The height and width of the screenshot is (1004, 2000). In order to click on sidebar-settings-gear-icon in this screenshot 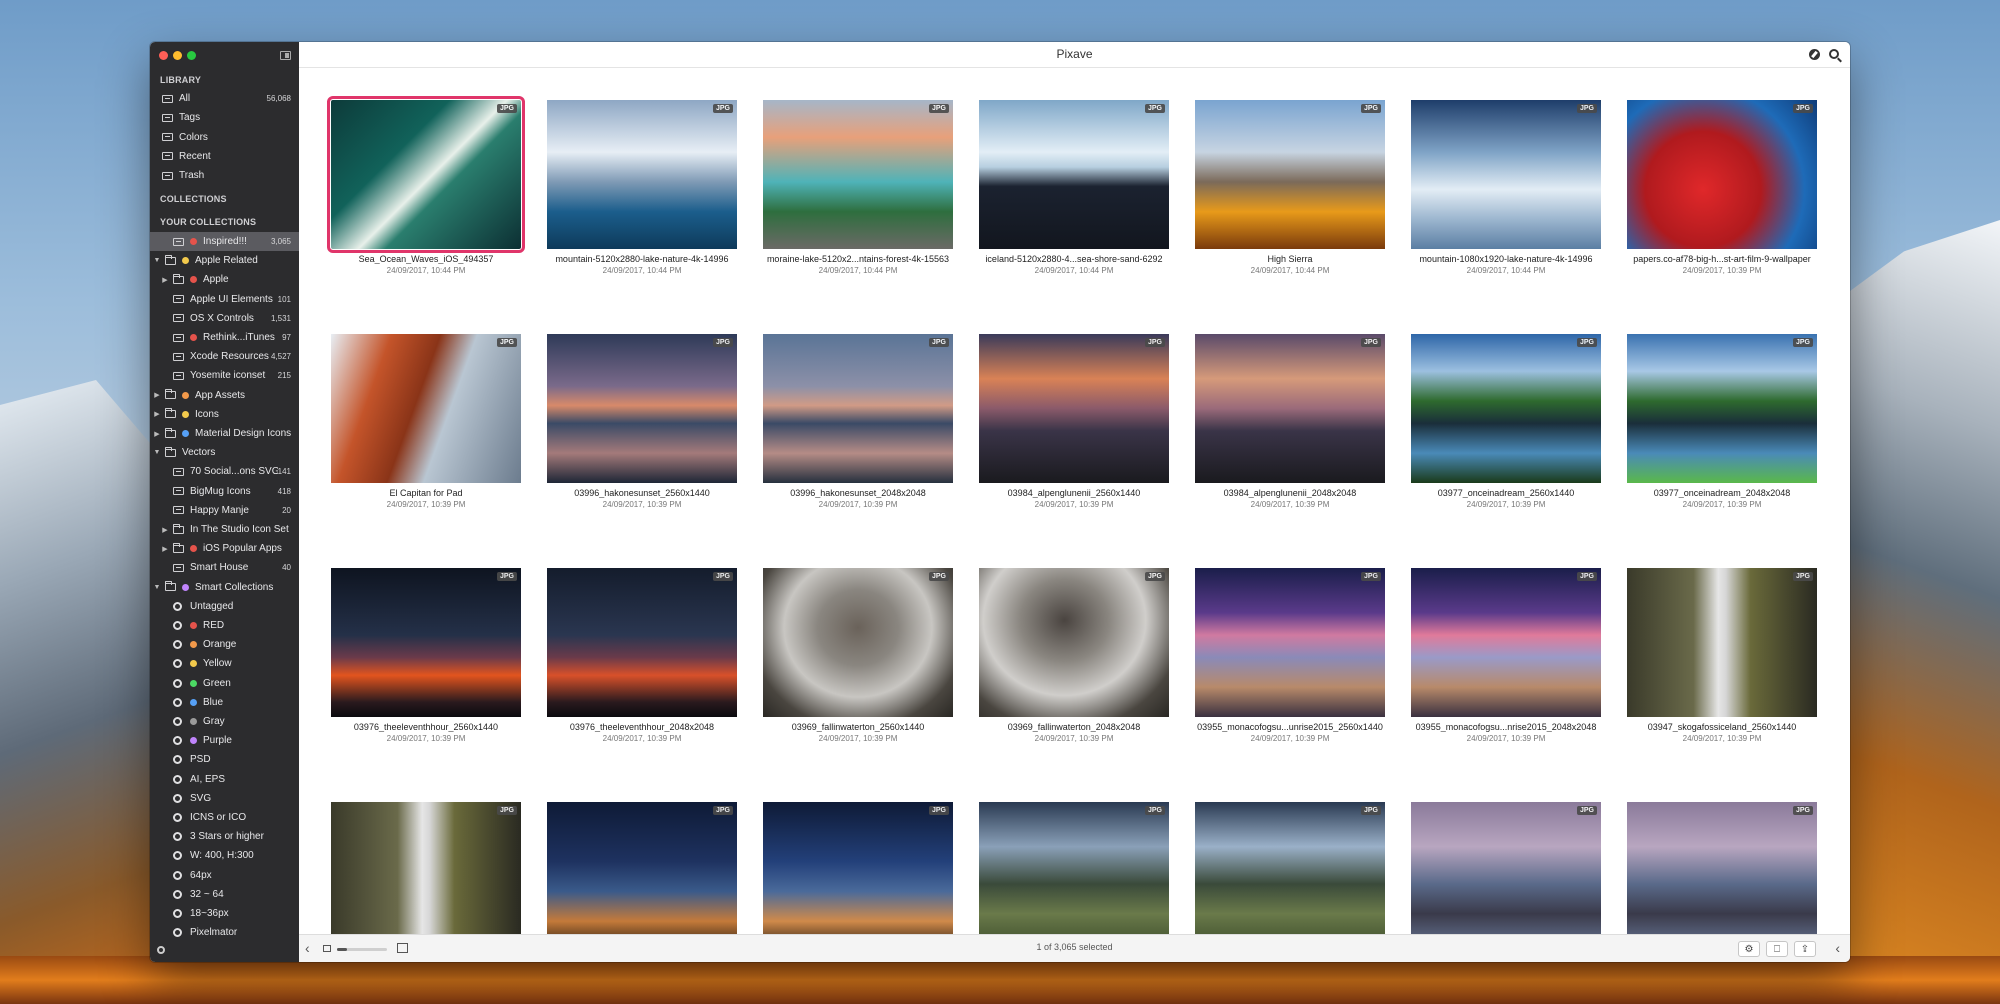, I will do `click(161, 950)`.